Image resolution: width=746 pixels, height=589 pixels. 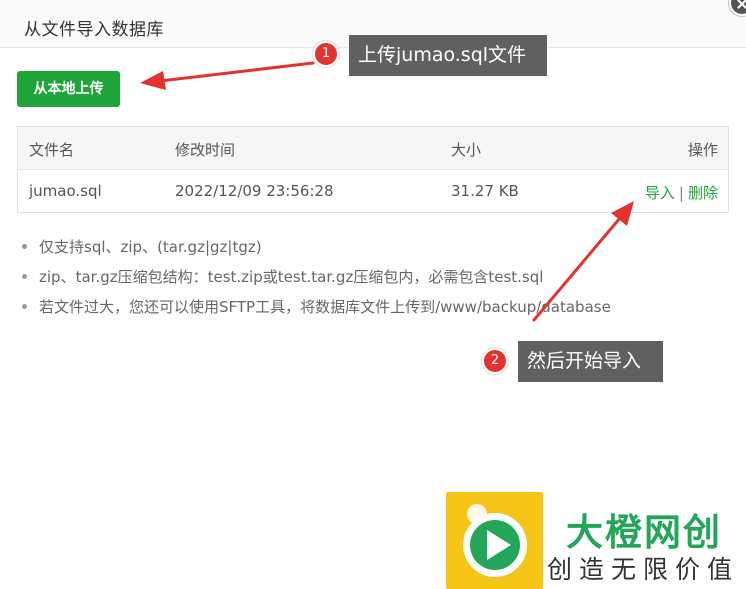 I want to click on step-2-callout: 然后开始导入, so click(x=590, y=361).